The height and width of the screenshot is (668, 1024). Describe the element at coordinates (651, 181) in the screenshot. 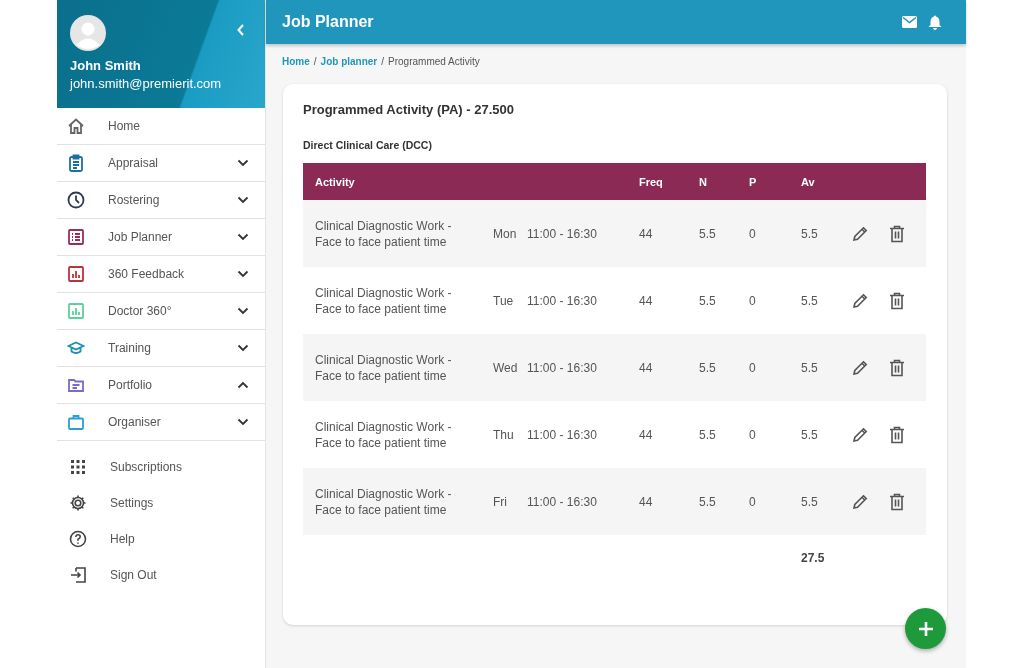

I see `column-header: Freq` at that location.